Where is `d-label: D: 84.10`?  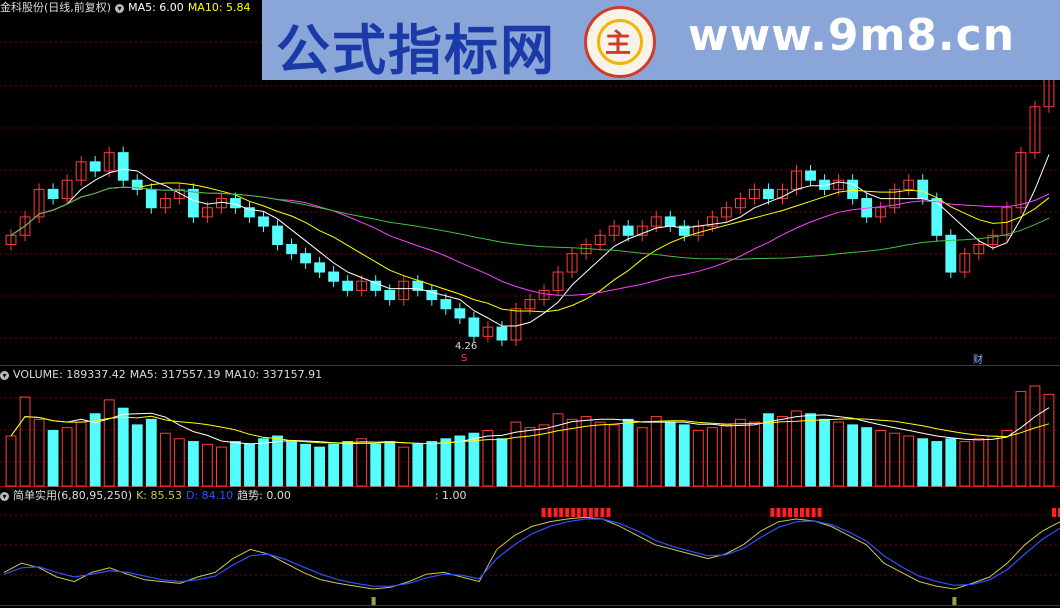 d-label: D: 84.10 is located at coordinates (209, 495).